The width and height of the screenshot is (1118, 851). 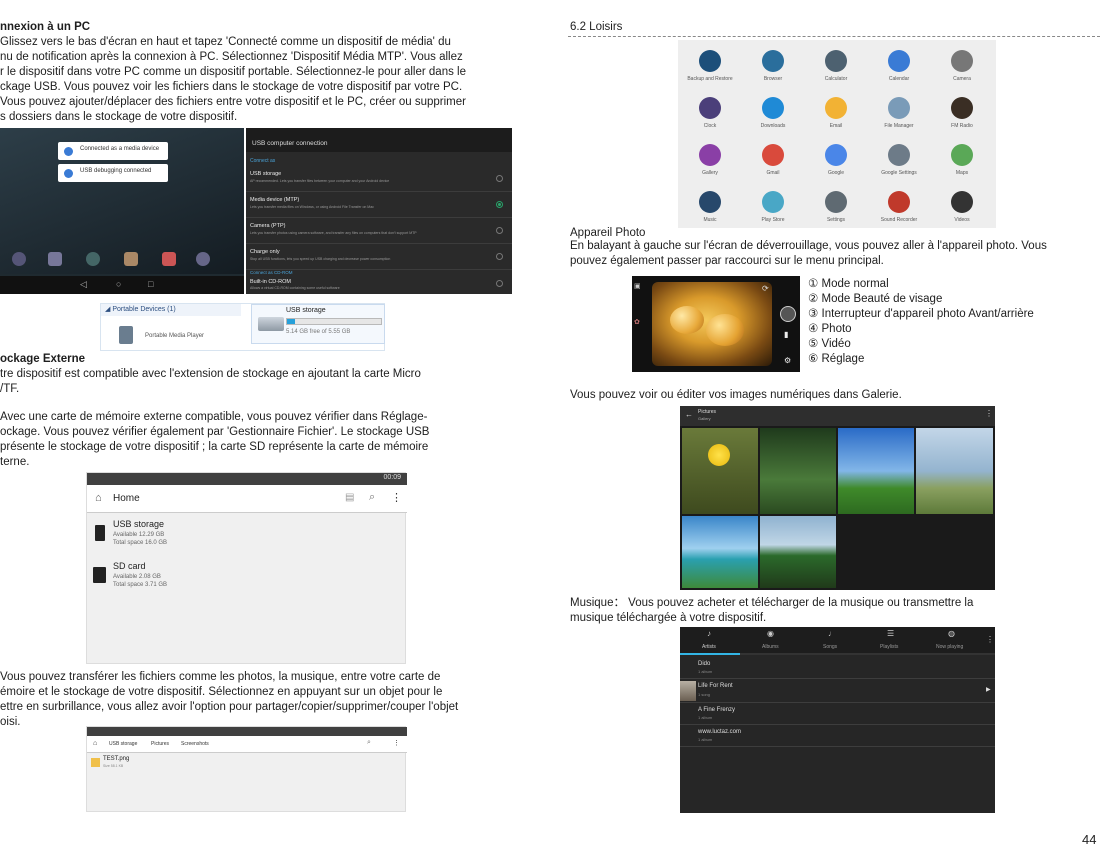 I want to click on app-launcher: Gmail, so click(x=773, y=160).